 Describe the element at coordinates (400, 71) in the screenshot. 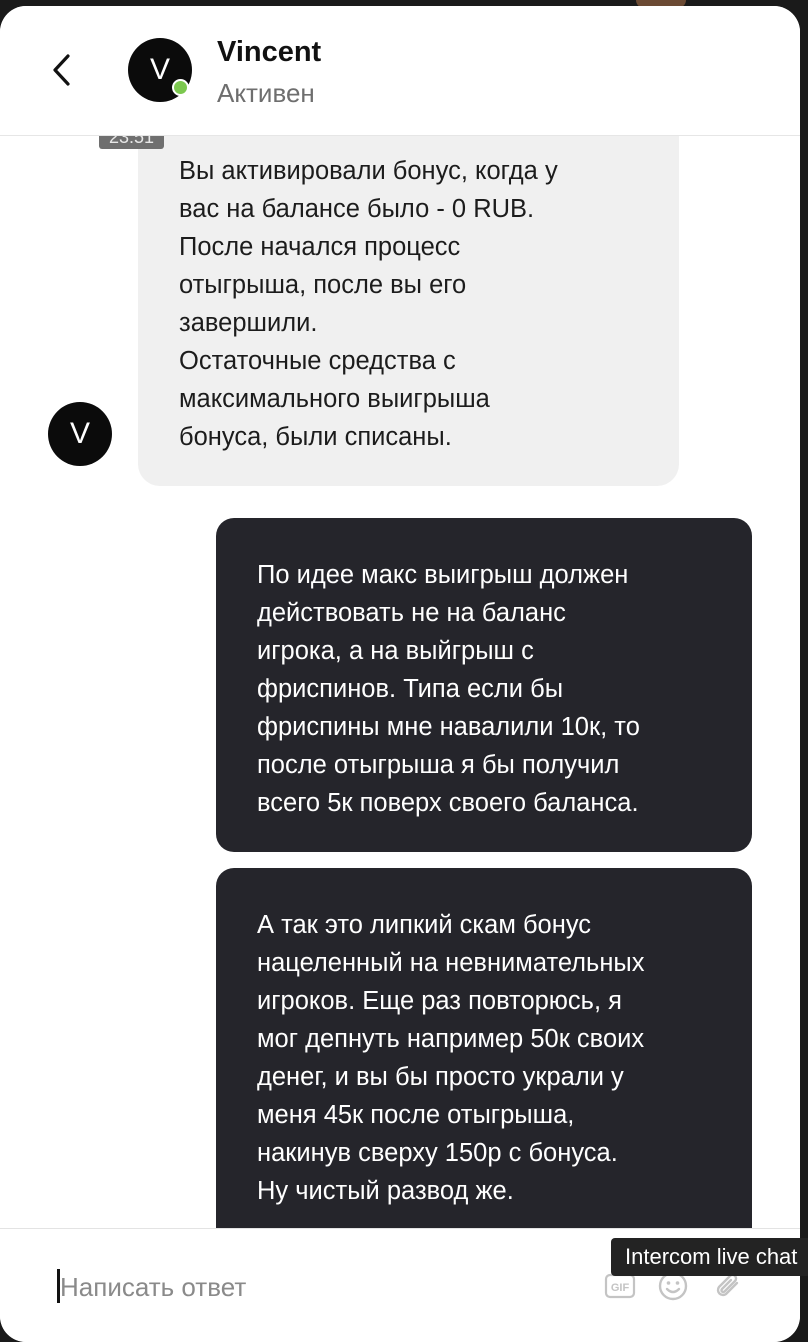

I see `chat-header: V Vincent Активен` at that location.